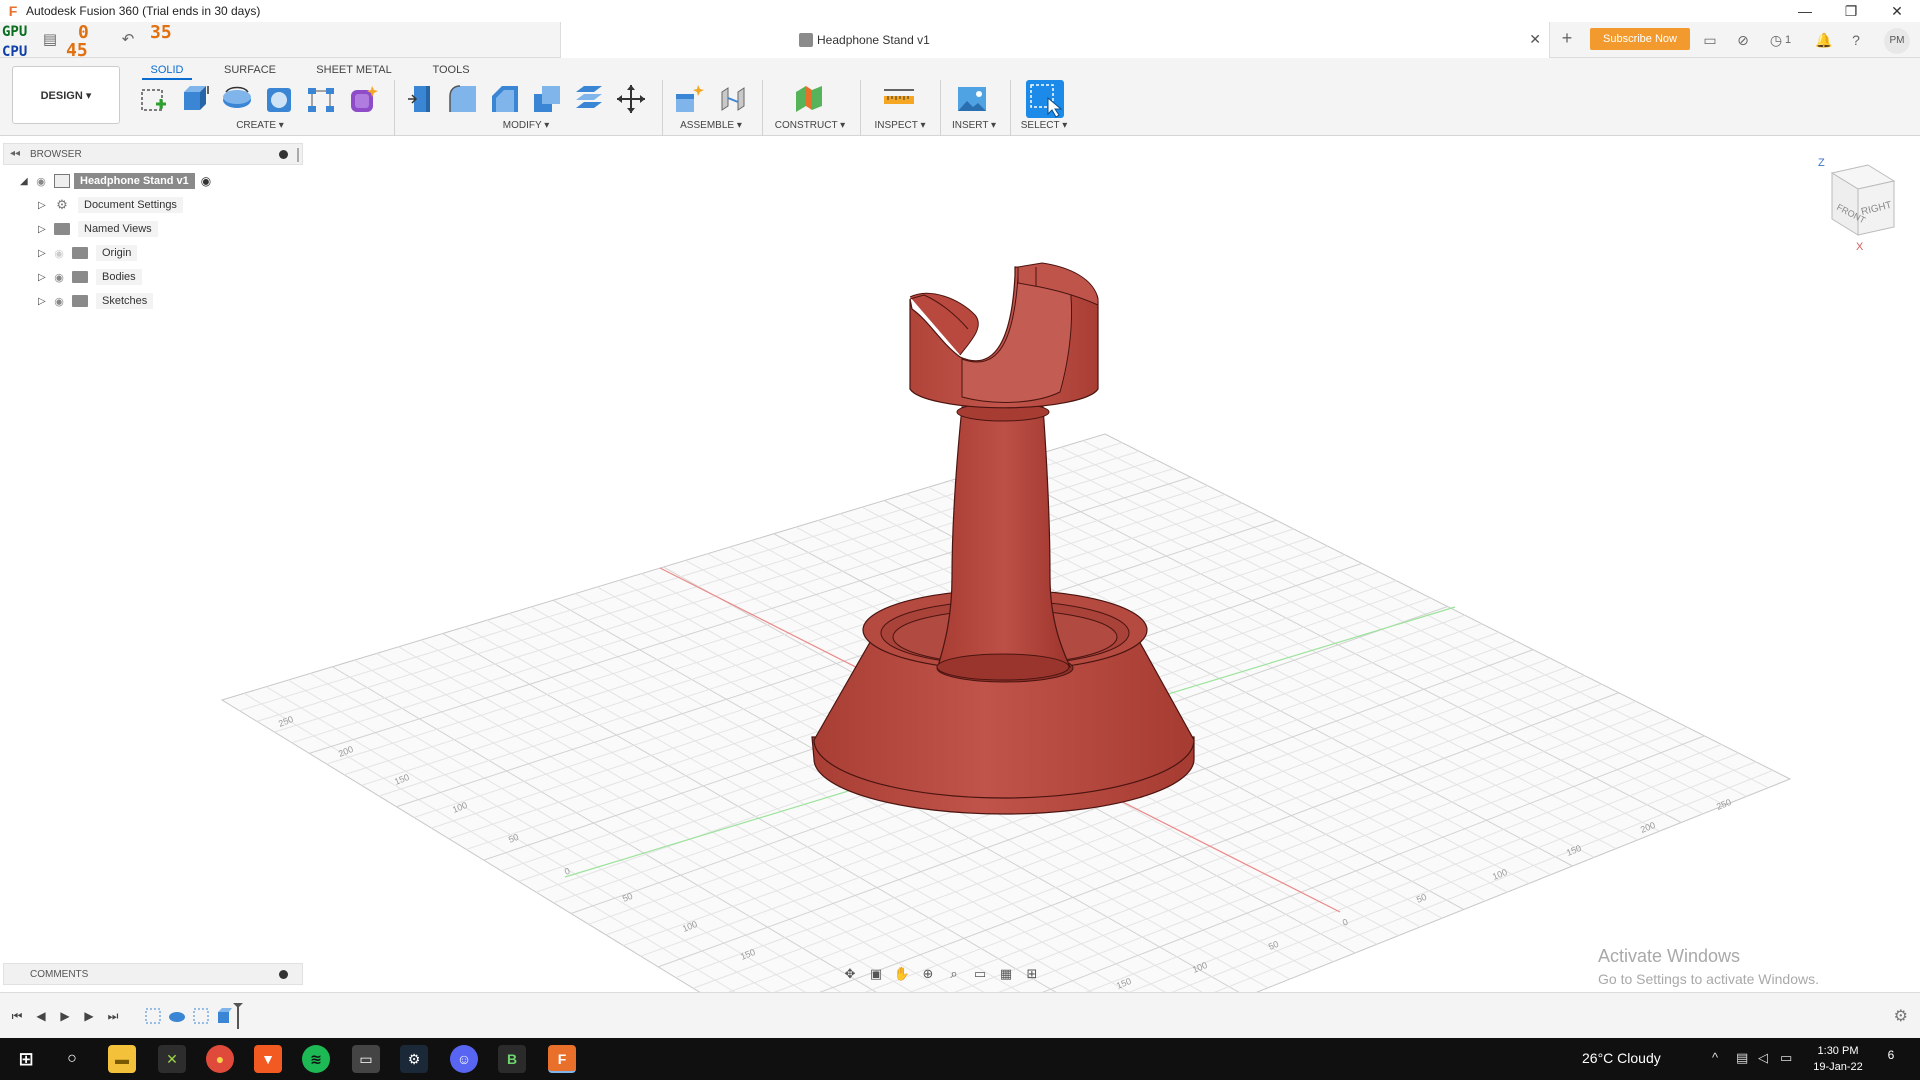  I want to click on workspace-switcher: DESIGN ▾, so click(66, 95).